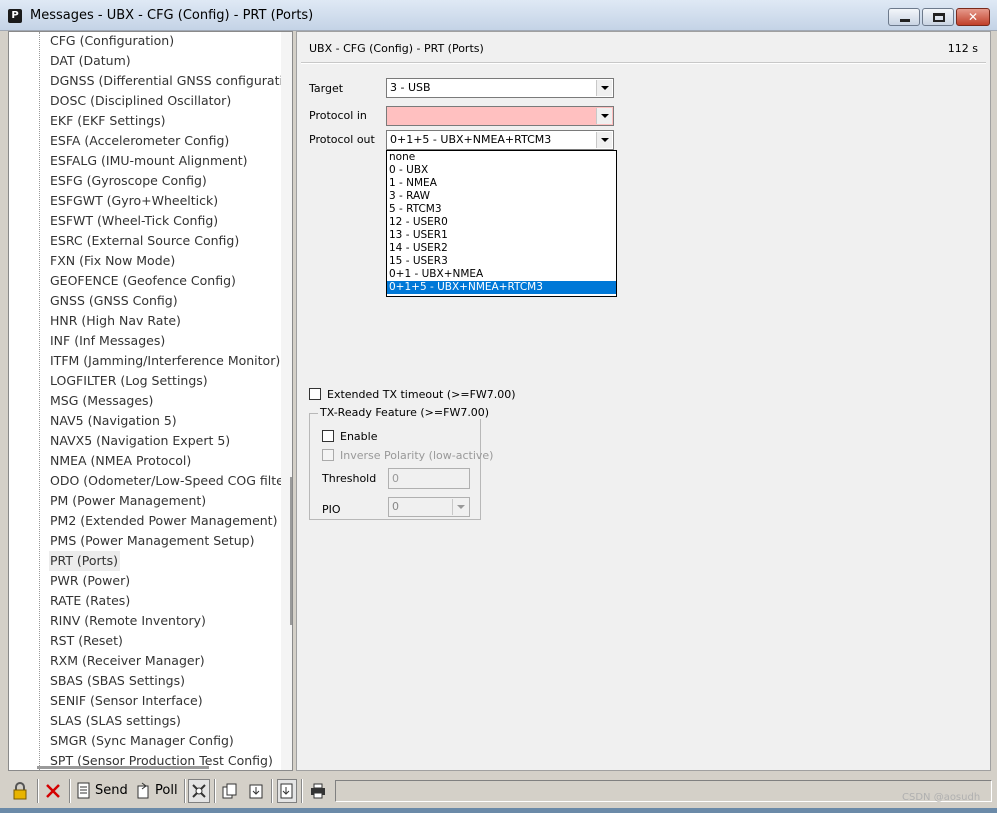 The height and width of the screenshot is (813, 997). What do you see at coordinates (165, 661) in the screenshot?
I see `tree-item: RXM (Receiver Manager)` at bounding box center [165, 661].